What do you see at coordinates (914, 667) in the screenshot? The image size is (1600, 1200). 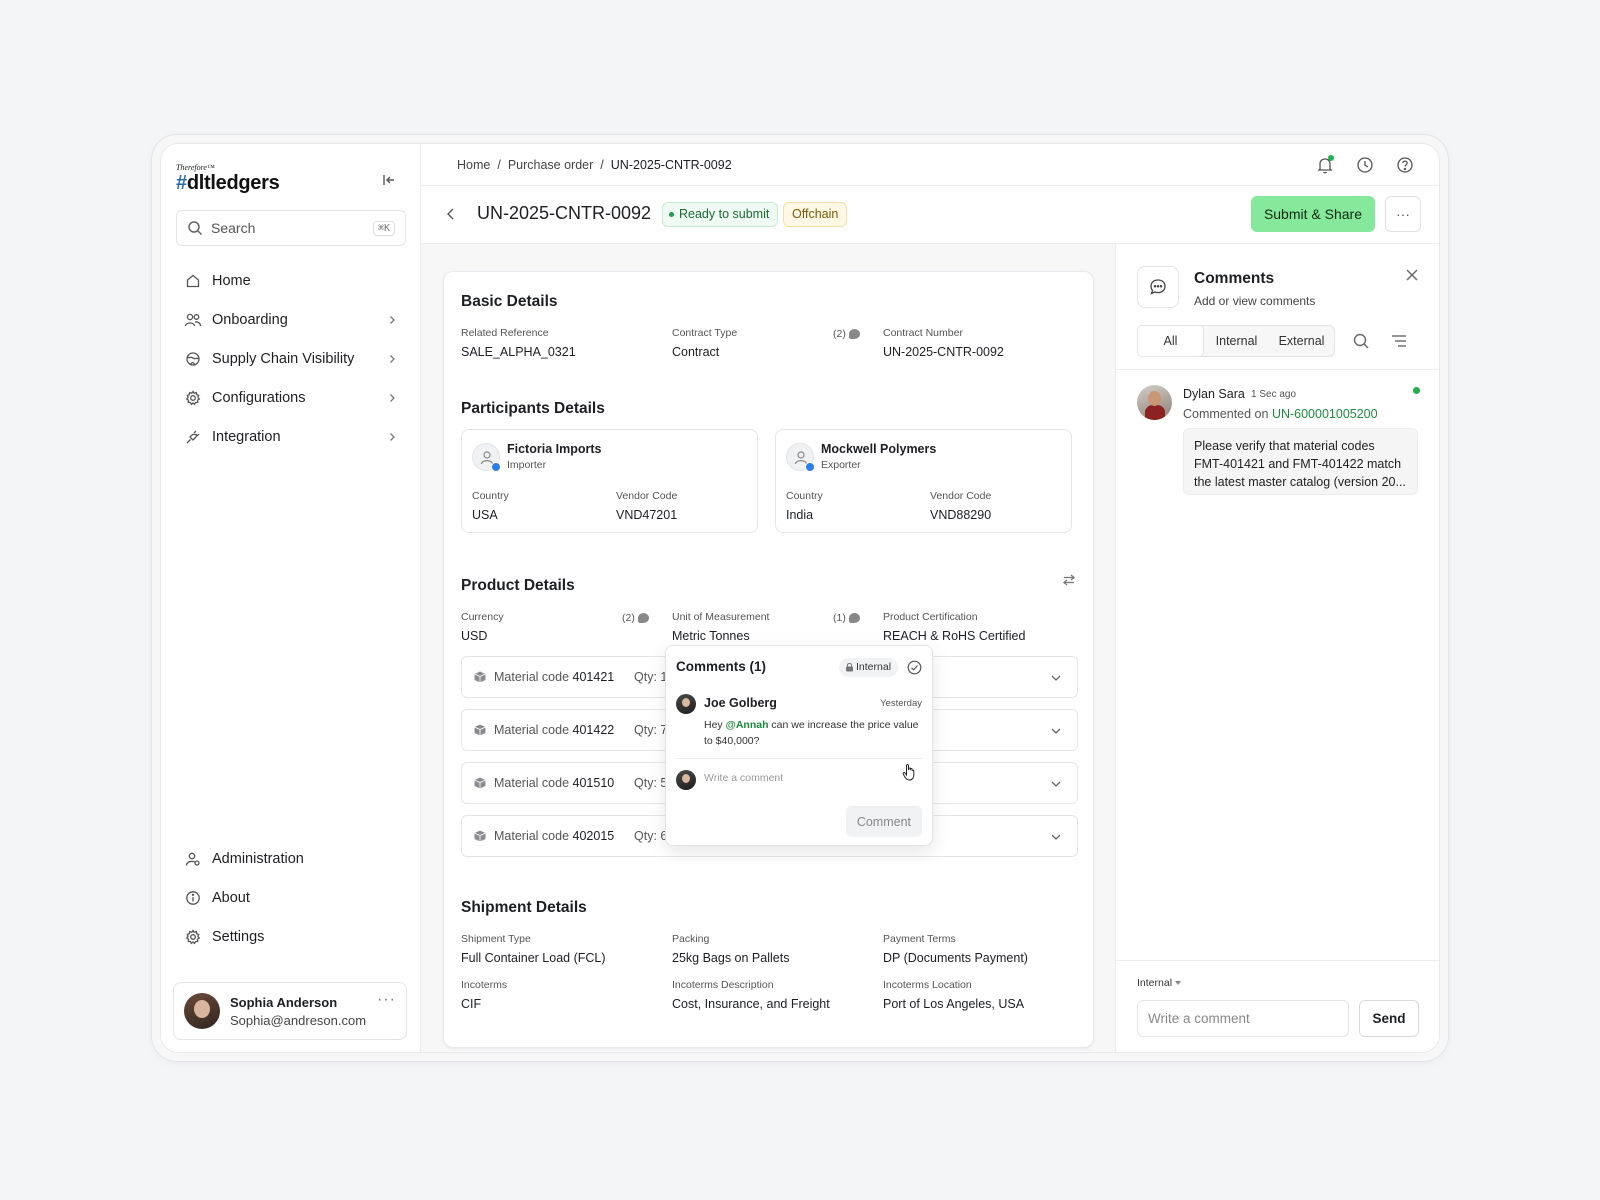 I see `resolve-check-icon` at bounding box center [914, 667].